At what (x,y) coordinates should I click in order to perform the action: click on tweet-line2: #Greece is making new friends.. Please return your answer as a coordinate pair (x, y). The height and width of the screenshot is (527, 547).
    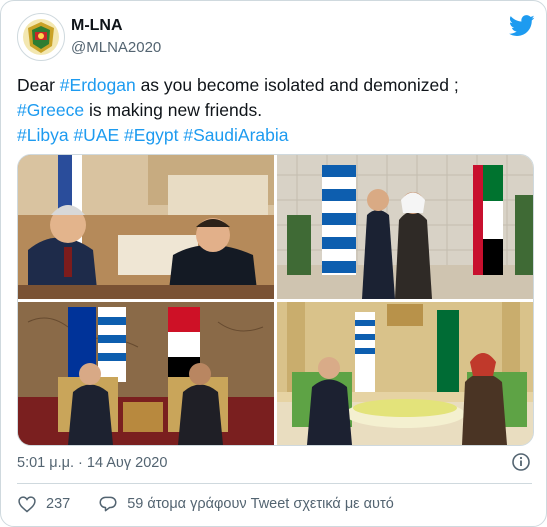
    Looking at the image, I should click on (274, 110).